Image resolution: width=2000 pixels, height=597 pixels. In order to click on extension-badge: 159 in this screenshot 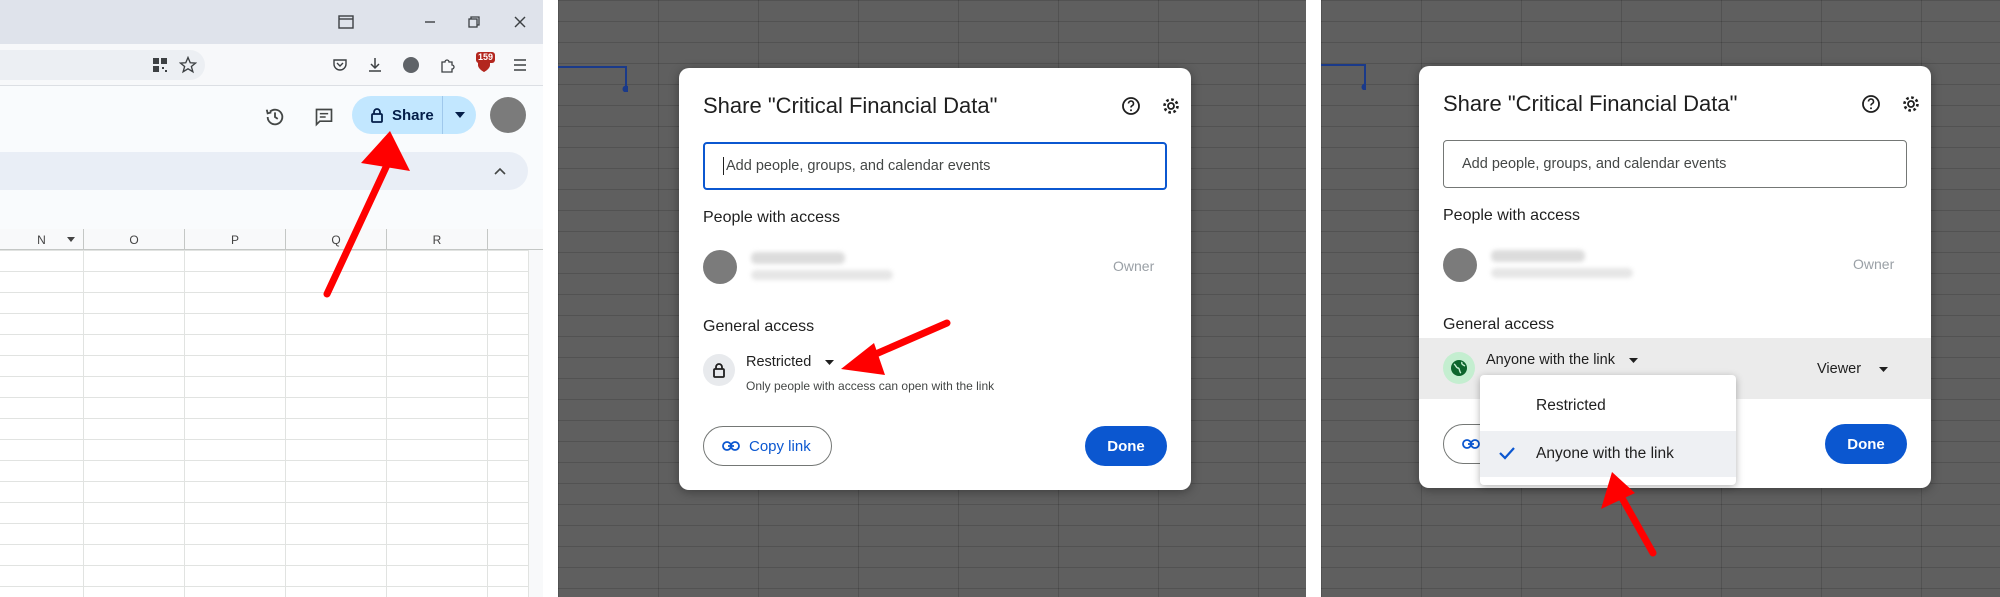, I will do `click(486, 57)`.